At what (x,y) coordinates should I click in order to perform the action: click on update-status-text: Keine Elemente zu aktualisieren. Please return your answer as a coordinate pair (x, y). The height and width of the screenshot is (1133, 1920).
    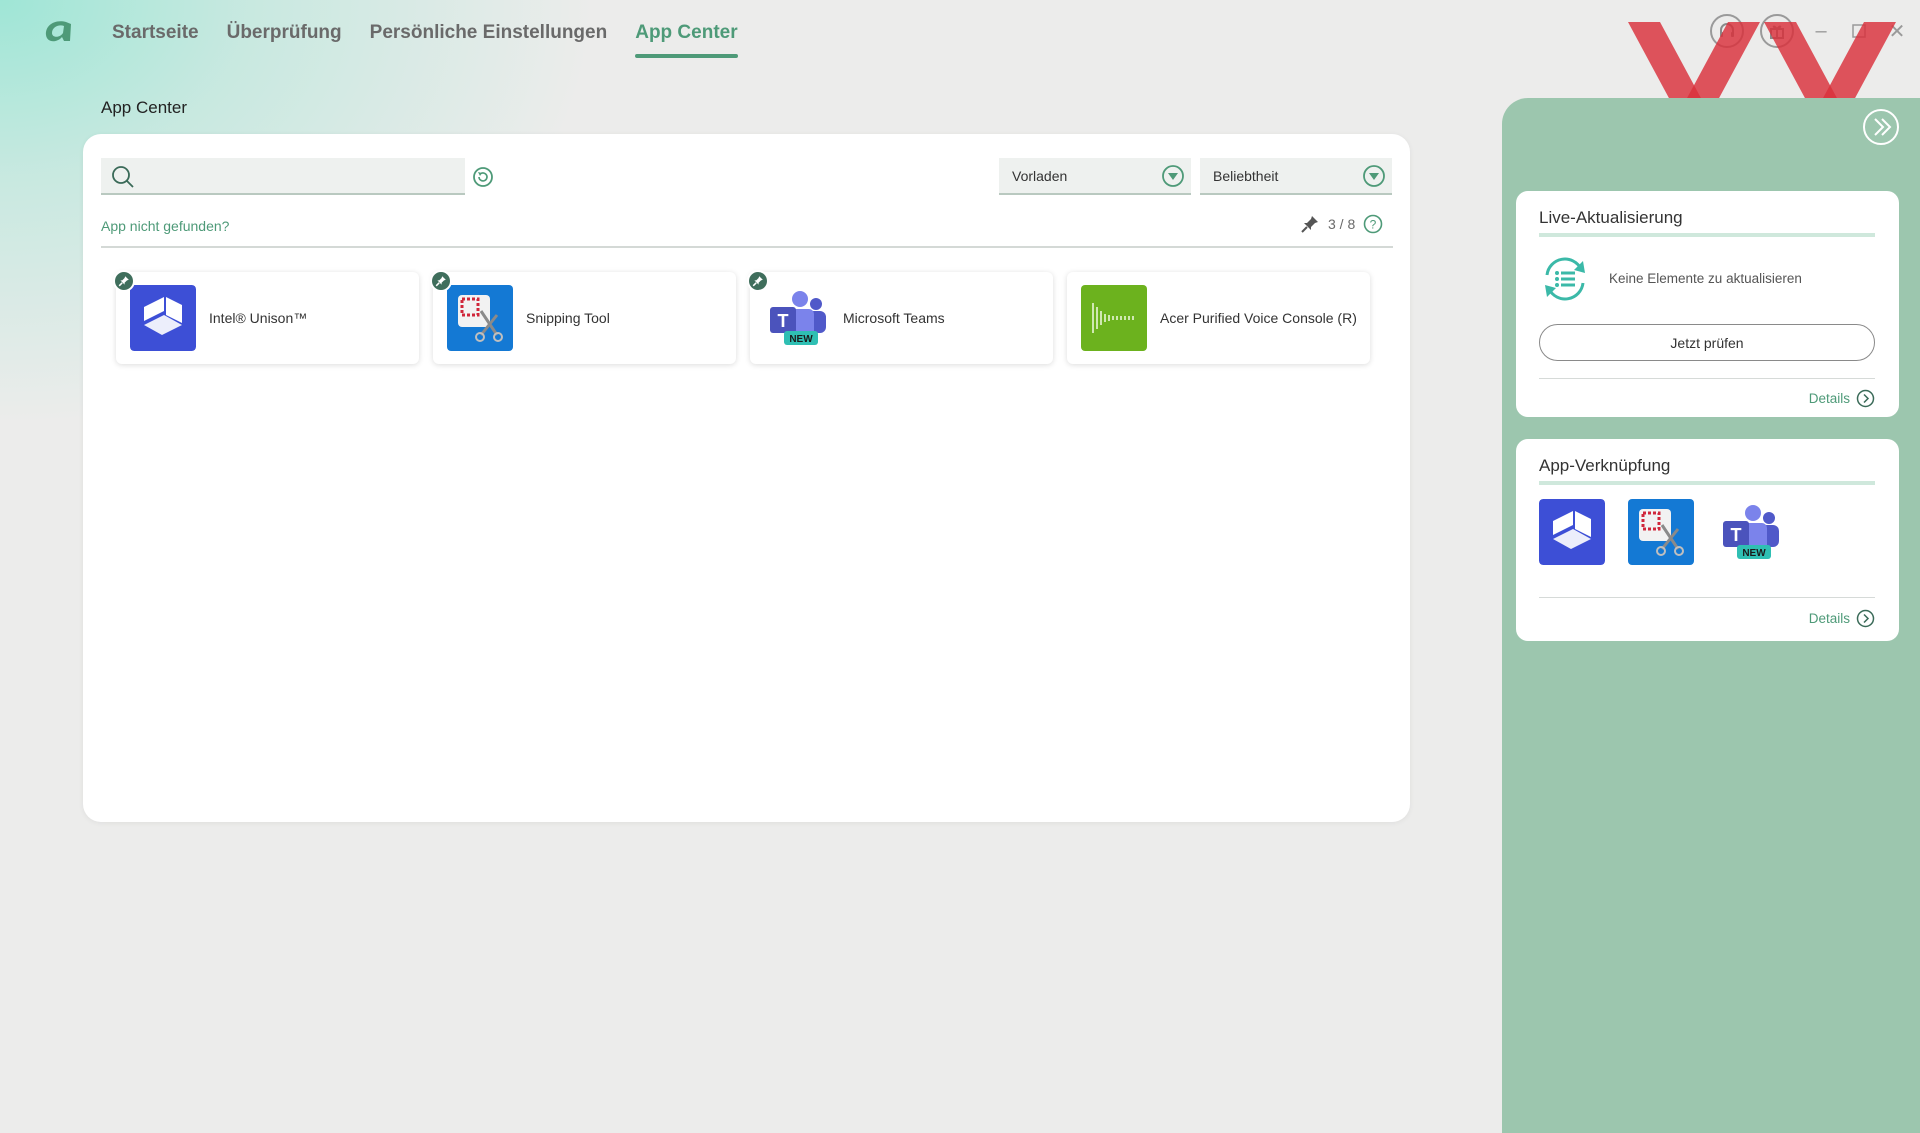
    Looking at the image, I should click on (1705, 278).